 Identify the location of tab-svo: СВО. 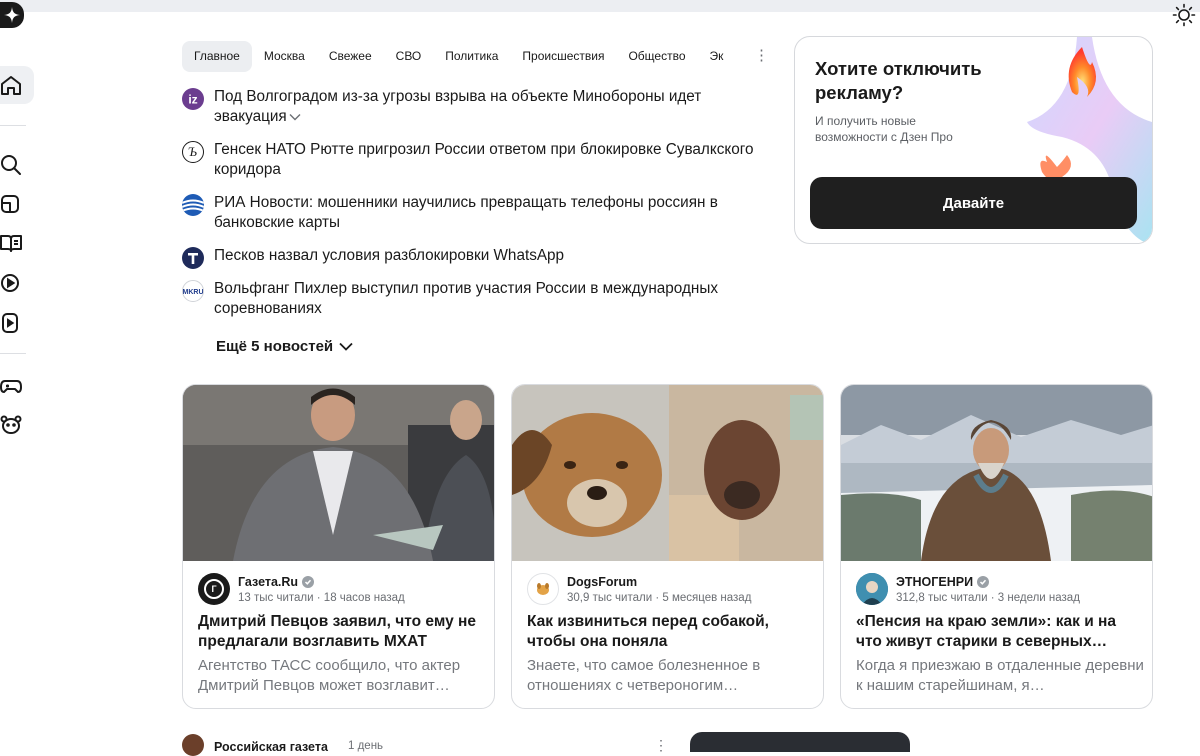
(409, 56).